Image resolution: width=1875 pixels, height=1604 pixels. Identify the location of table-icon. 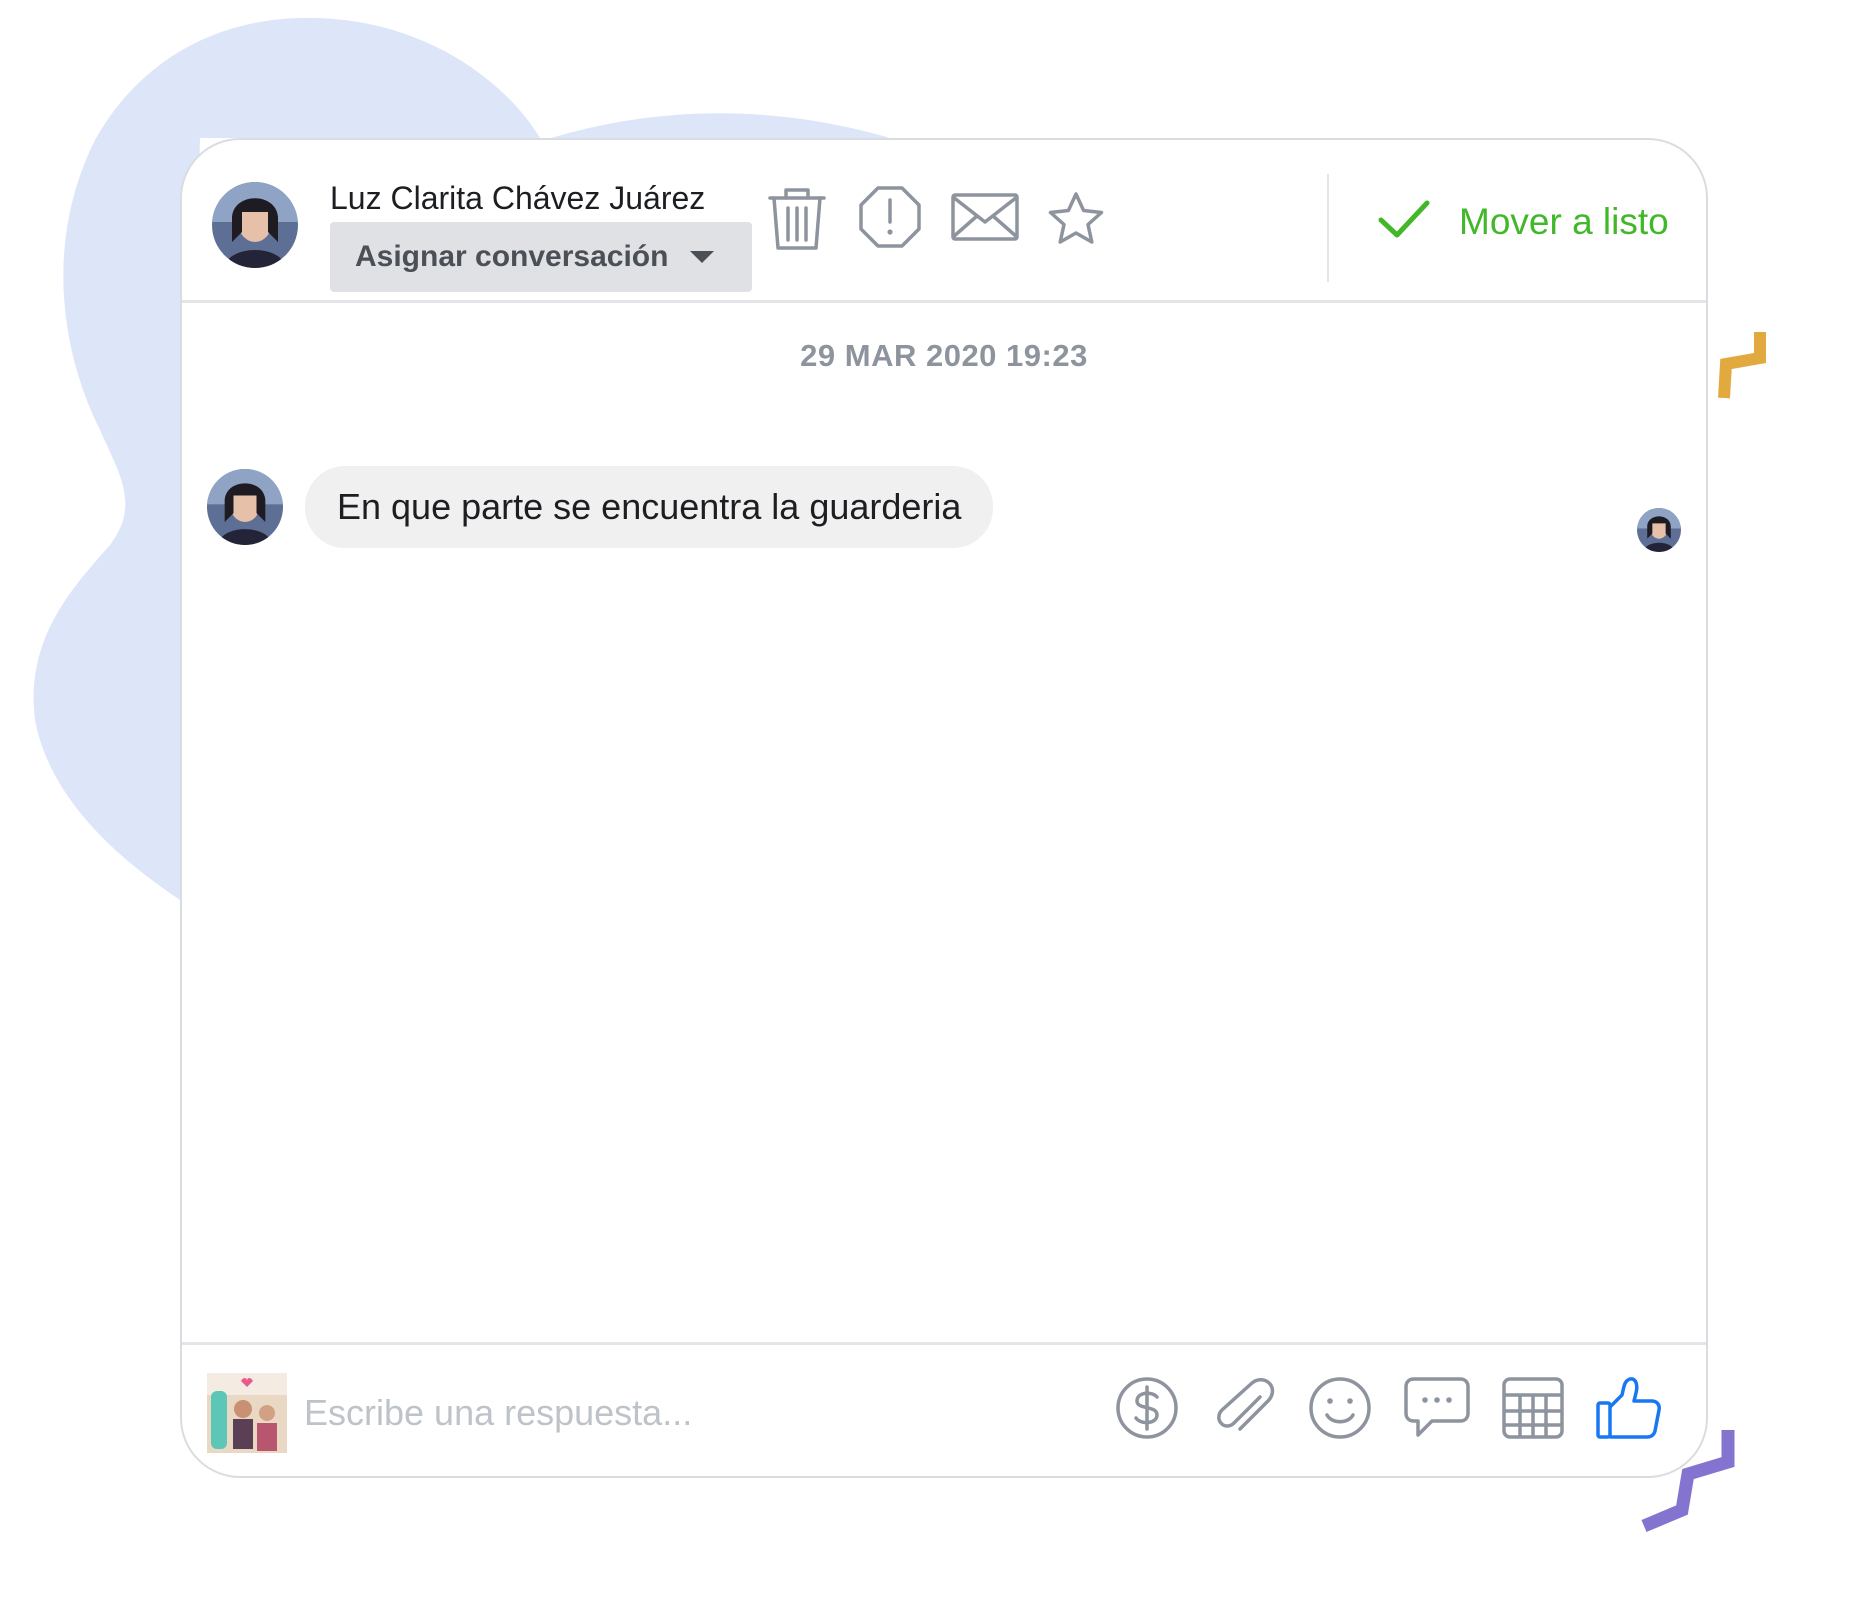
(1533, 1410).